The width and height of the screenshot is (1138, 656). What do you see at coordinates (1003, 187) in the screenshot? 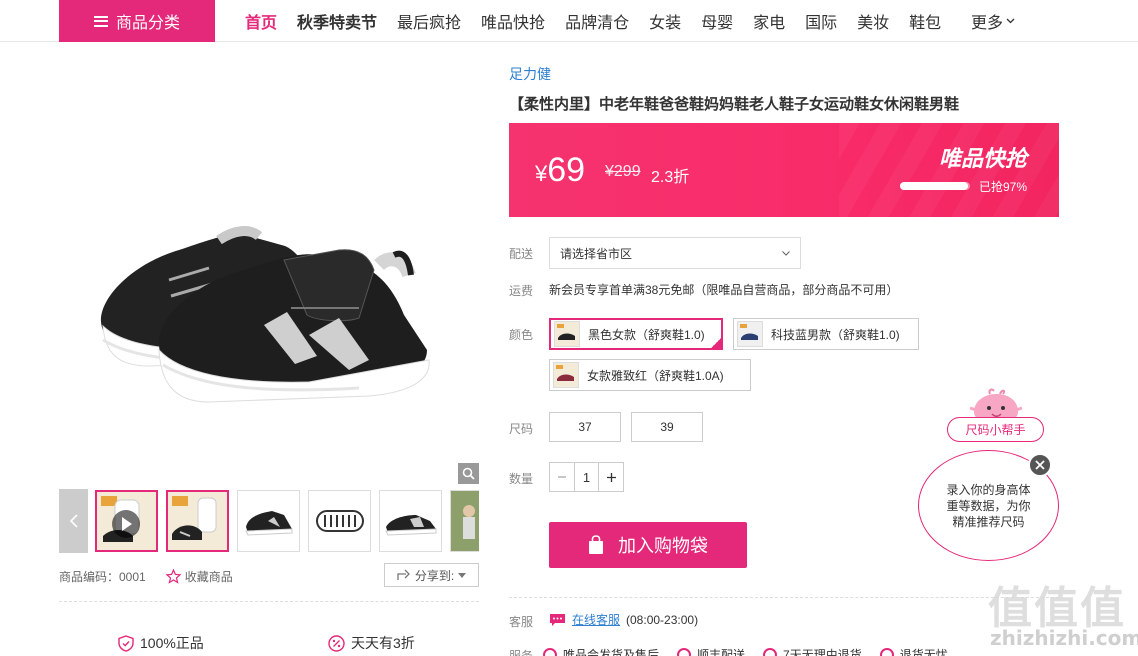
I see `sold-progress-text: 已抢97%` at bounding box center [1003, 187].